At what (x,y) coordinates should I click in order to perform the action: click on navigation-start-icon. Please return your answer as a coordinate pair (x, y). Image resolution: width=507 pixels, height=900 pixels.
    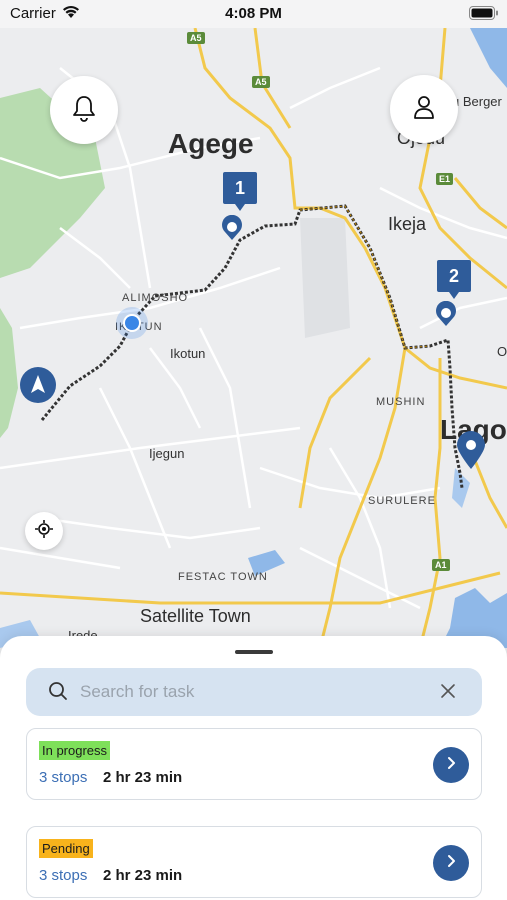
    Looking at the image, I should click on (38, 387).